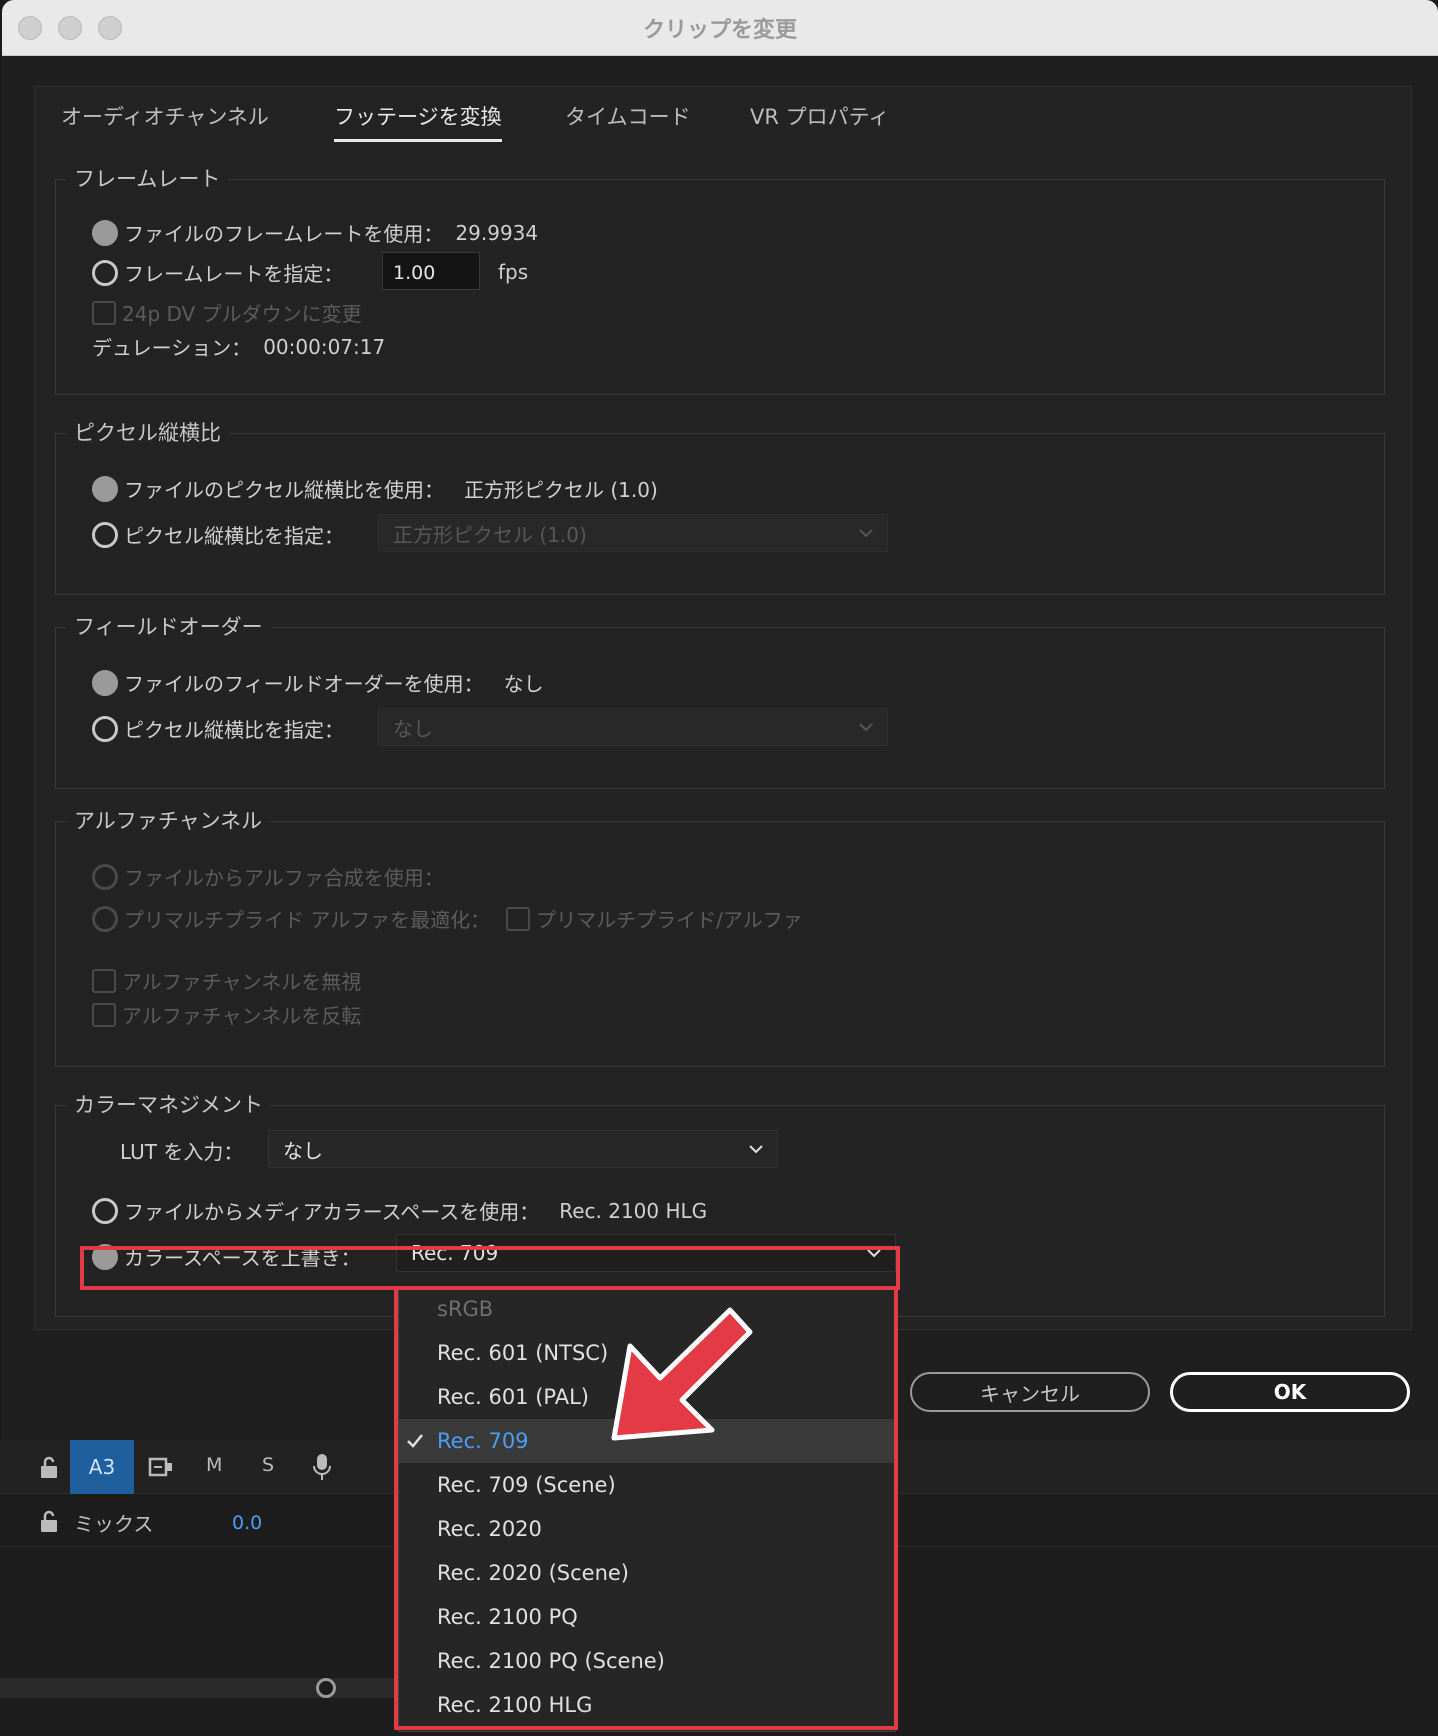 This screenshot has height=1736, width=1438. What do you see at coordinates (455, 1253) in the screenshot?
I see `override-colorspace-value: Rec. 709` at bounding box center [455, 1253].